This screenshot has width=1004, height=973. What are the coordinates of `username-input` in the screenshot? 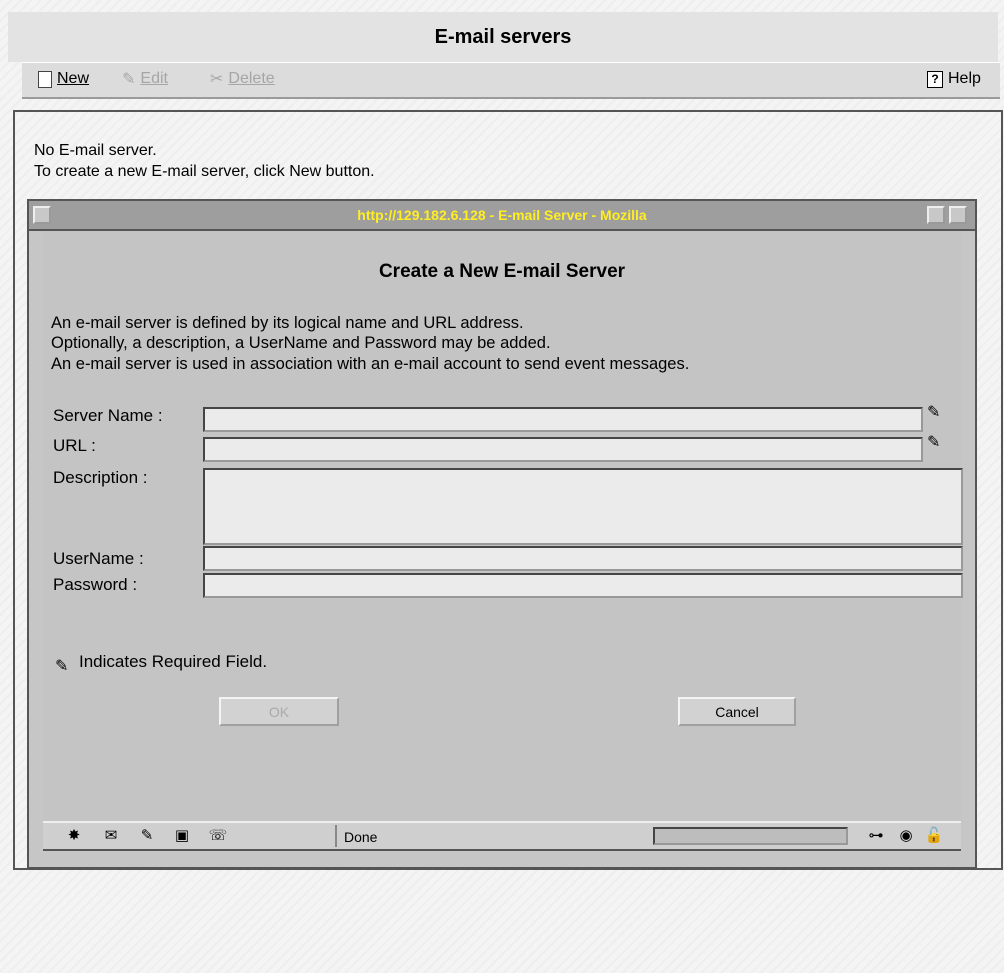 It's located at (583, 558).